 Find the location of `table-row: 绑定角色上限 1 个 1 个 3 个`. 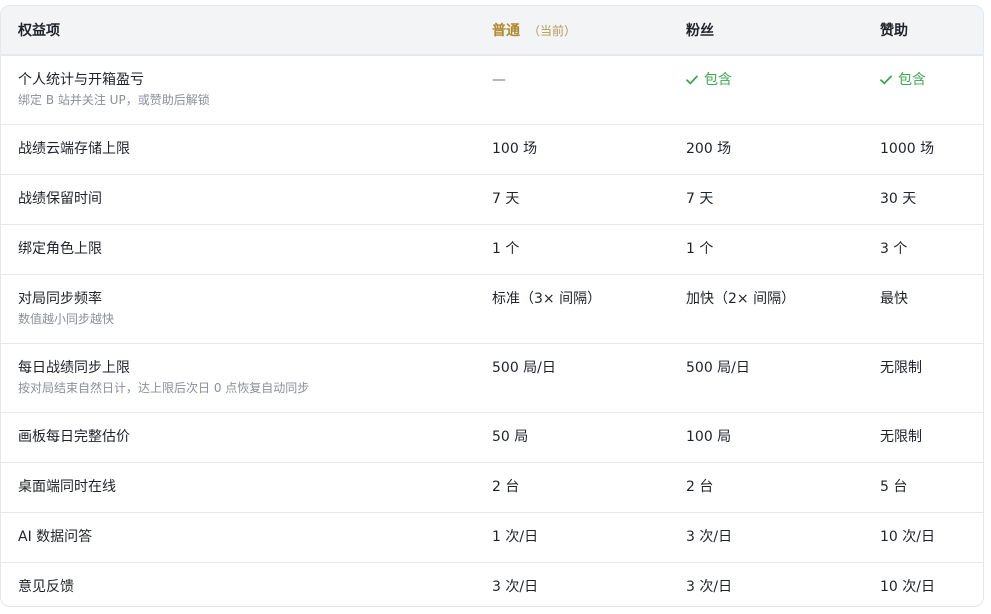

table-row: 绑定角色上限 1 个 1 个 3 个 is located at coordinates (492, 249).